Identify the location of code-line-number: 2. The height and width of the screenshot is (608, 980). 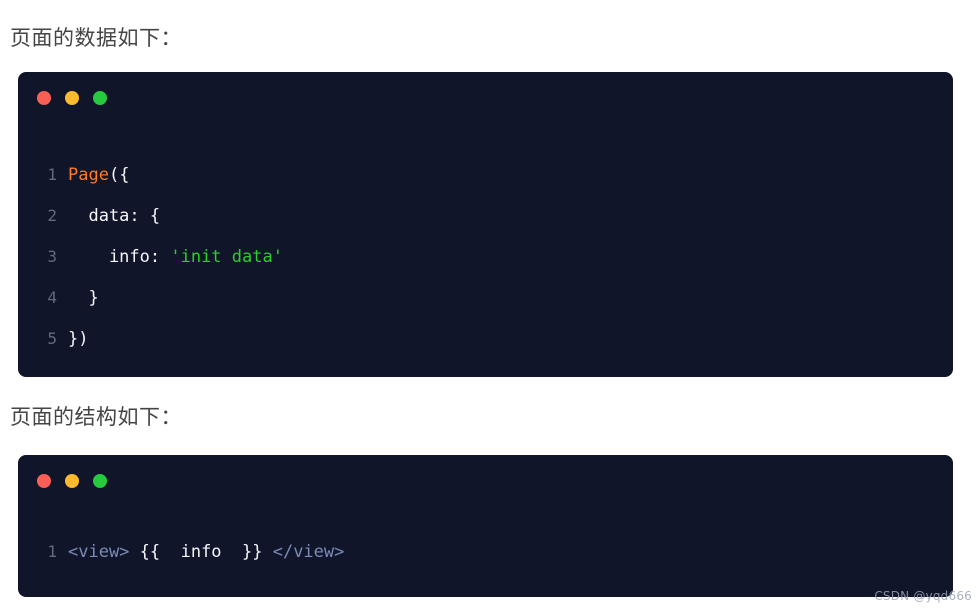
(52, 215).